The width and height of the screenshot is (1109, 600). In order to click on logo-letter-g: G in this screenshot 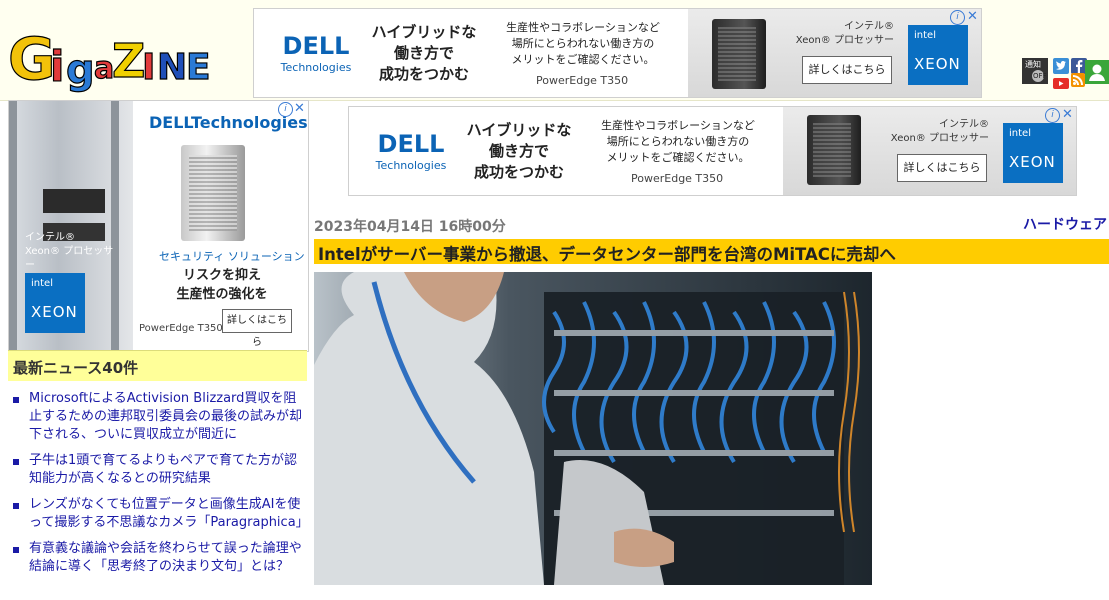, I will do `click(31, 59)`.